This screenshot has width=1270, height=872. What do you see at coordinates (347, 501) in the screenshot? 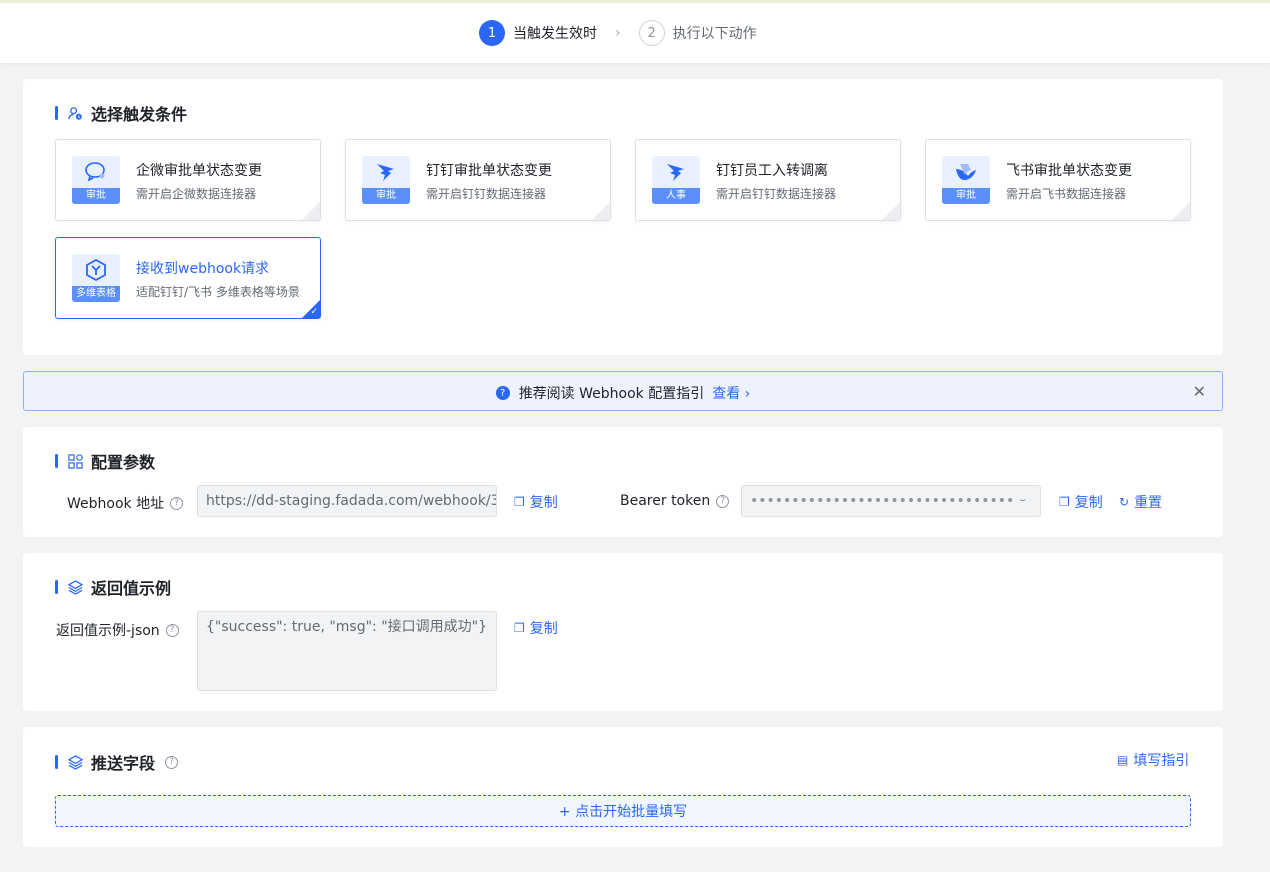
I see `webhook-url-field: https://dd-staging.fadada.com/webhook/3` at bounding box center [347, 501].